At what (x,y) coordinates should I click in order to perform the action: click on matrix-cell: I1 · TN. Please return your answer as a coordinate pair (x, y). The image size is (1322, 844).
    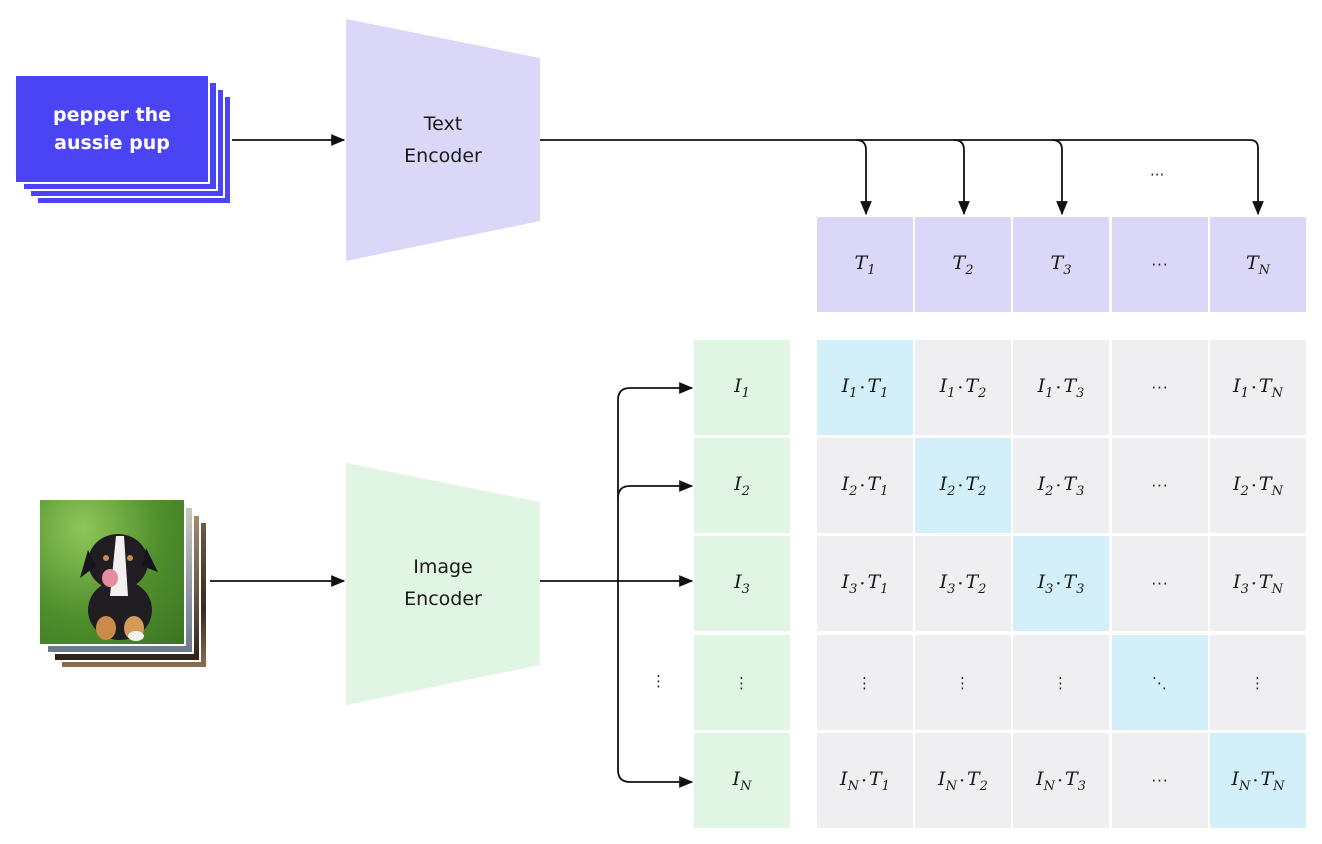
    Looking at the image, I should click on (1258, 387).